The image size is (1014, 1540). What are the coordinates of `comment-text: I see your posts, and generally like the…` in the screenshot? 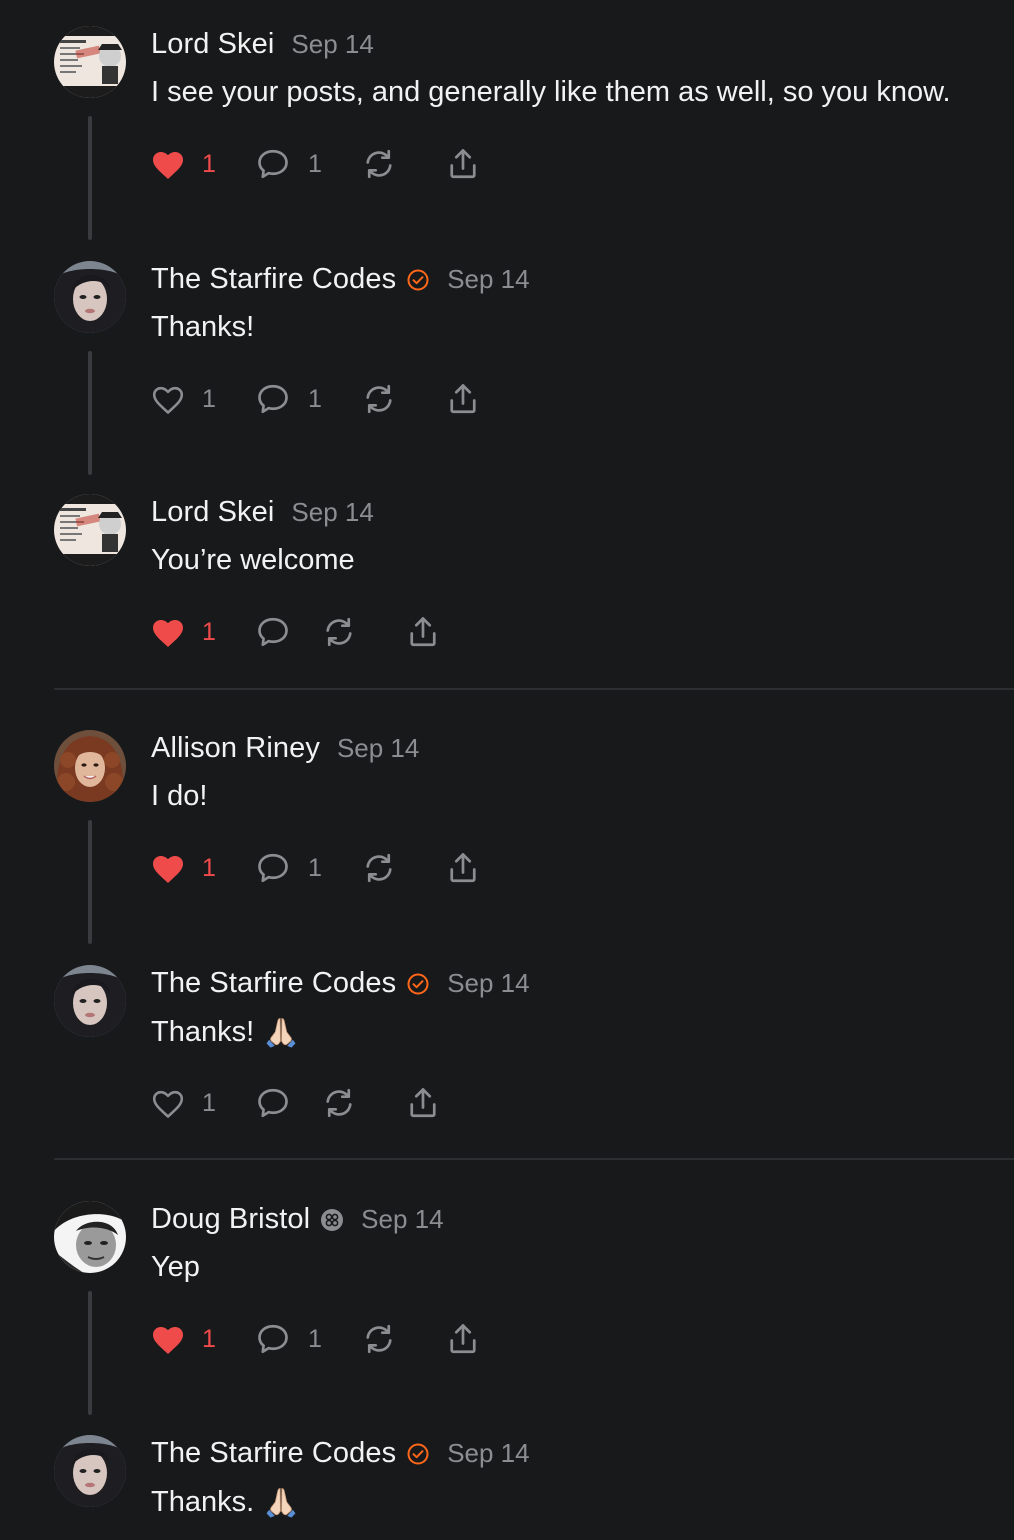 It's located at (551, 92).